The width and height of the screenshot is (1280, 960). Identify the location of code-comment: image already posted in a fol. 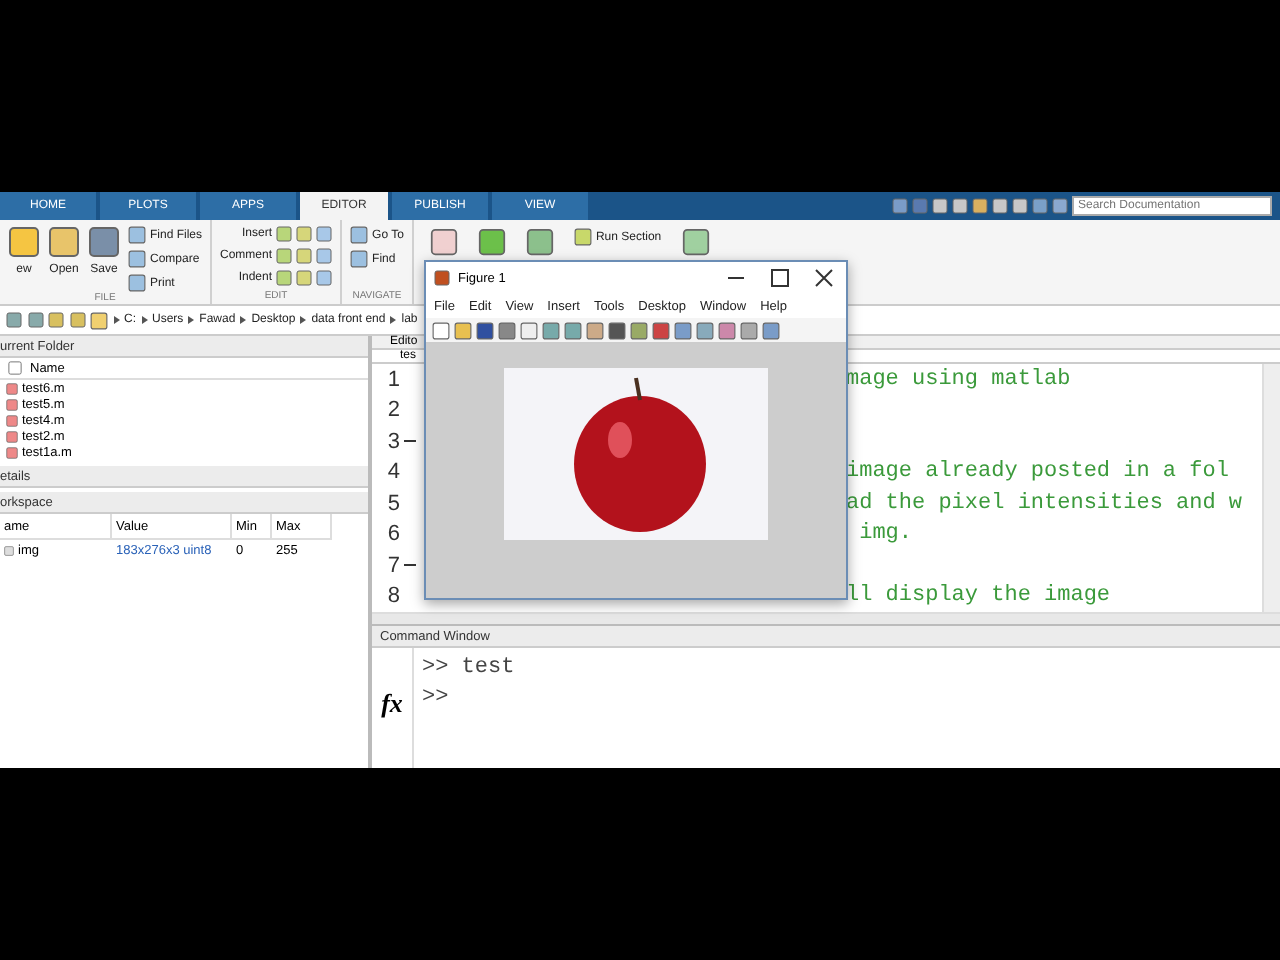
(1037, 472).